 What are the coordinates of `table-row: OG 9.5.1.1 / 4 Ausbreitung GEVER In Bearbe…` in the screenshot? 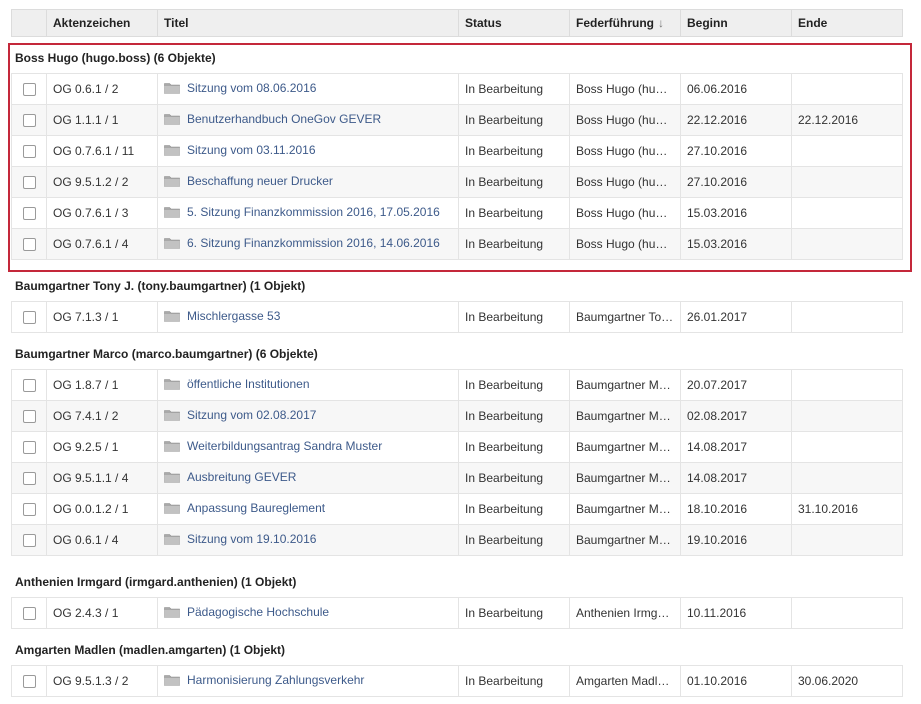 It's located at (457, 478).